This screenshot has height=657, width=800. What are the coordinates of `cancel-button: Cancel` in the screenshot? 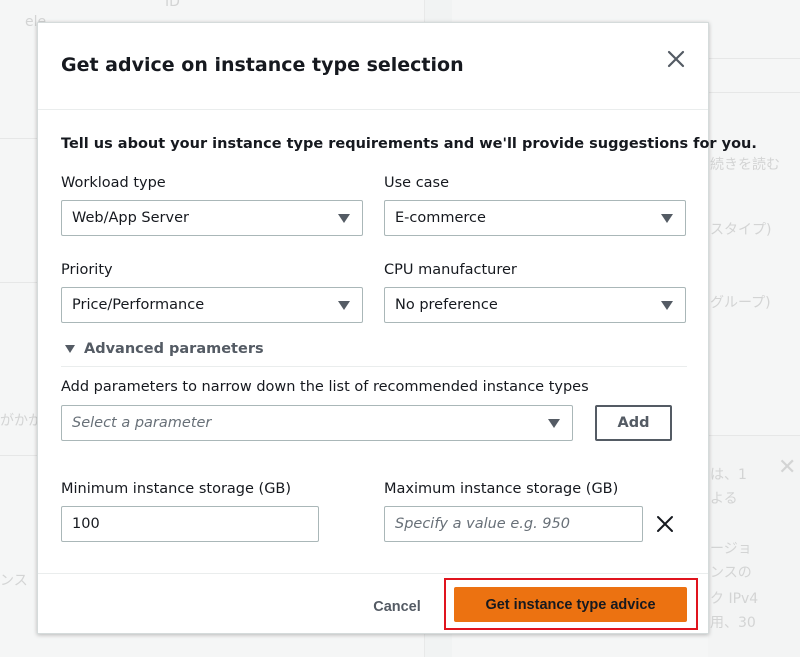 It's located at (397, 607).